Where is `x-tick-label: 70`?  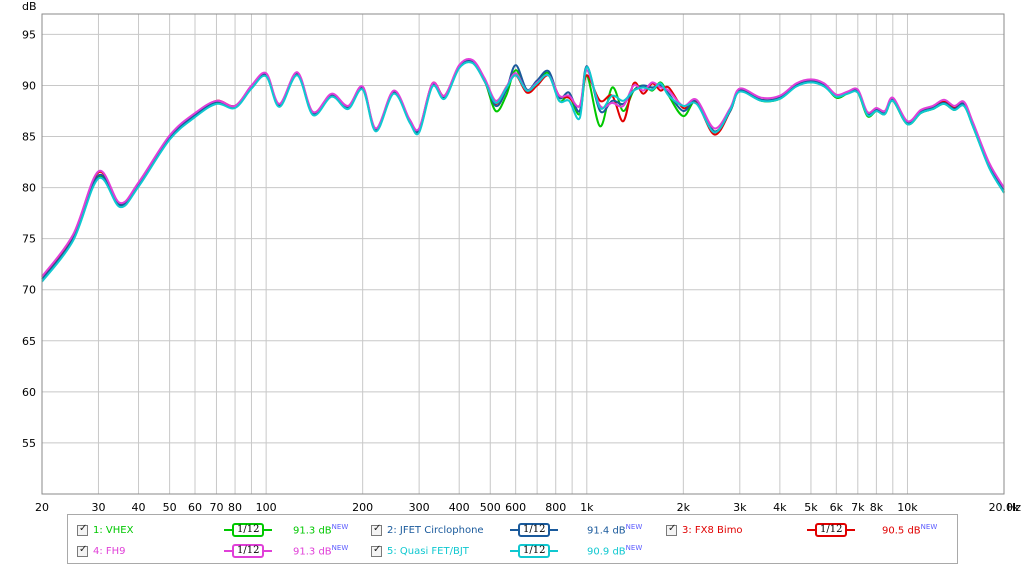
x-tick-label: 70 is located at coordinates (216, 507).